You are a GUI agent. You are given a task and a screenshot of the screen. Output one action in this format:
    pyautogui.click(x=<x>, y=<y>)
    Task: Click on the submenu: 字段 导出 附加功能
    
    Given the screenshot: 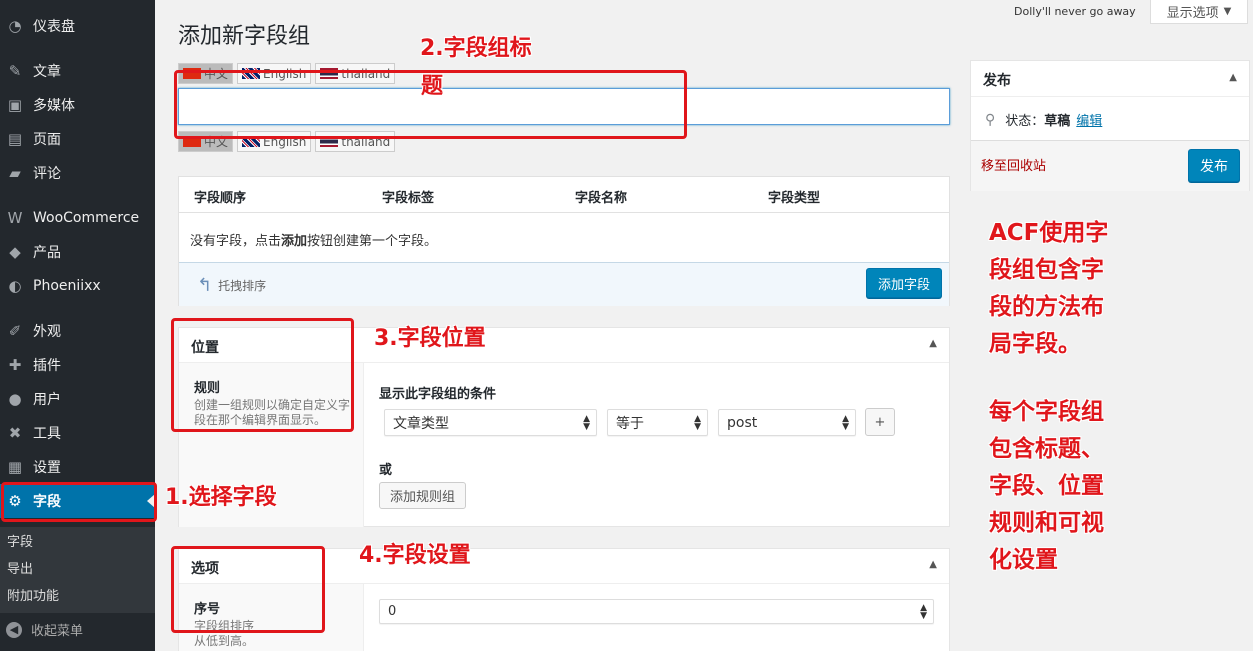 What is the action you would take?
    pyautogui.click(x=77, y=570)
    